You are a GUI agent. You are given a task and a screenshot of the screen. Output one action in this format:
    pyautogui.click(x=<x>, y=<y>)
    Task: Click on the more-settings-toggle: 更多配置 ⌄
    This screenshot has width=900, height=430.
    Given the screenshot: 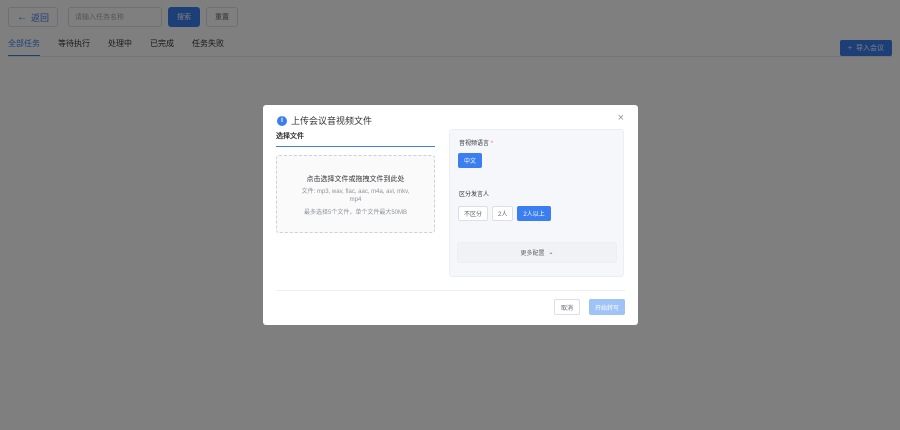 What is the action you would take?
    pyautogui.click(x=537, y=252)
    